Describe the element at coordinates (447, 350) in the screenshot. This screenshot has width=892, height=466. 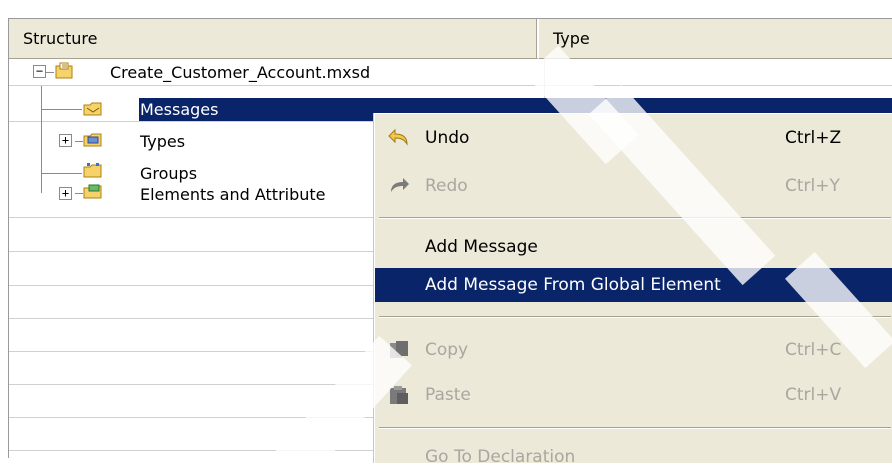
I see `menu-item-copy-label: Copy` at that location.